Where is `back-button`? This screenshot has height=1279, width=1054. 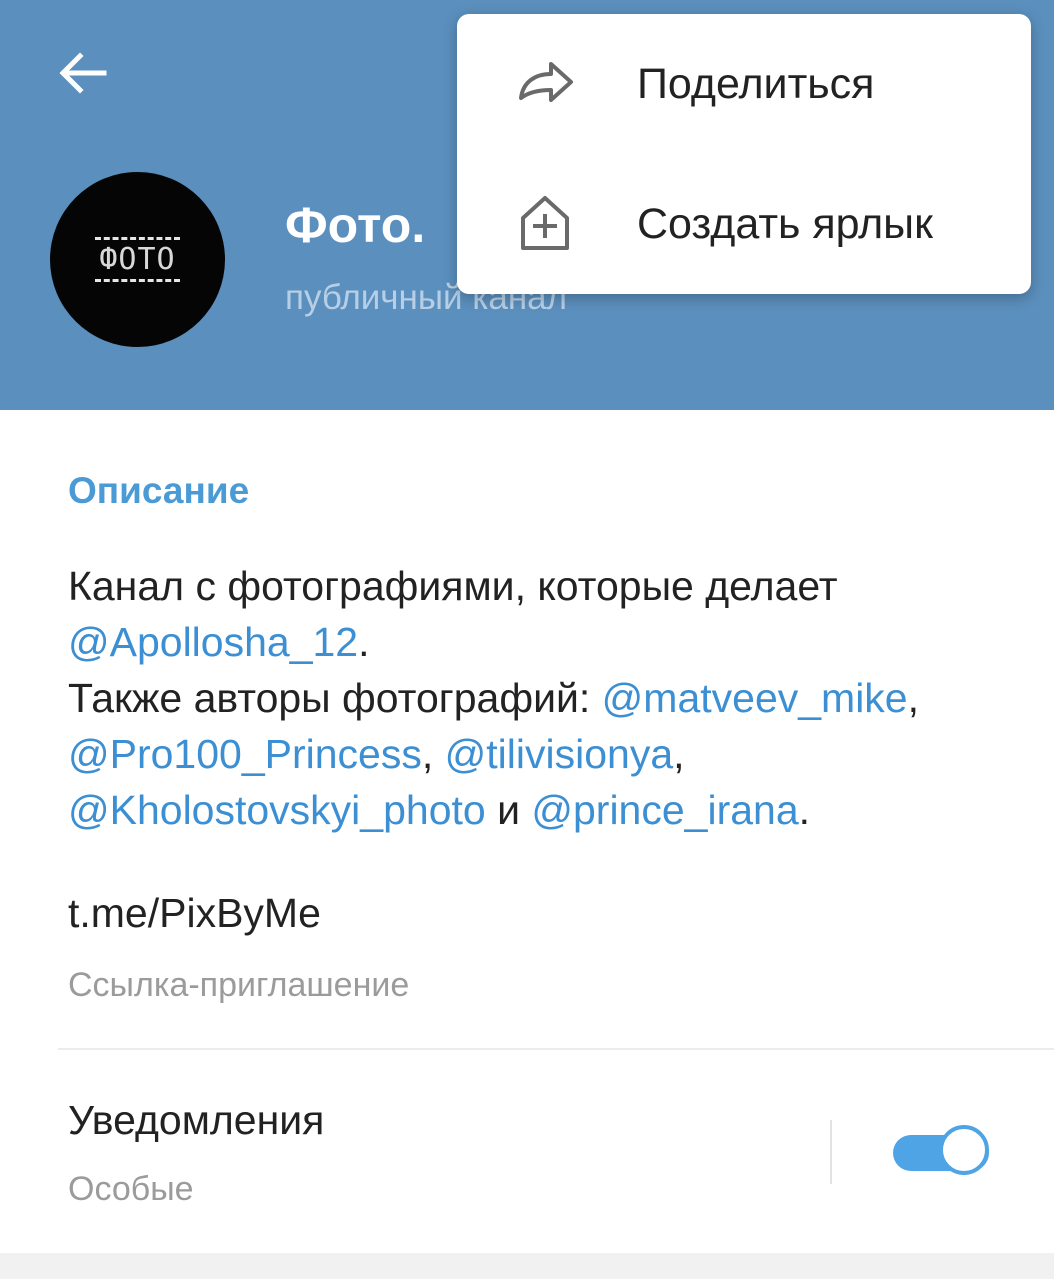 back-button is located at coordinates (82, 73).